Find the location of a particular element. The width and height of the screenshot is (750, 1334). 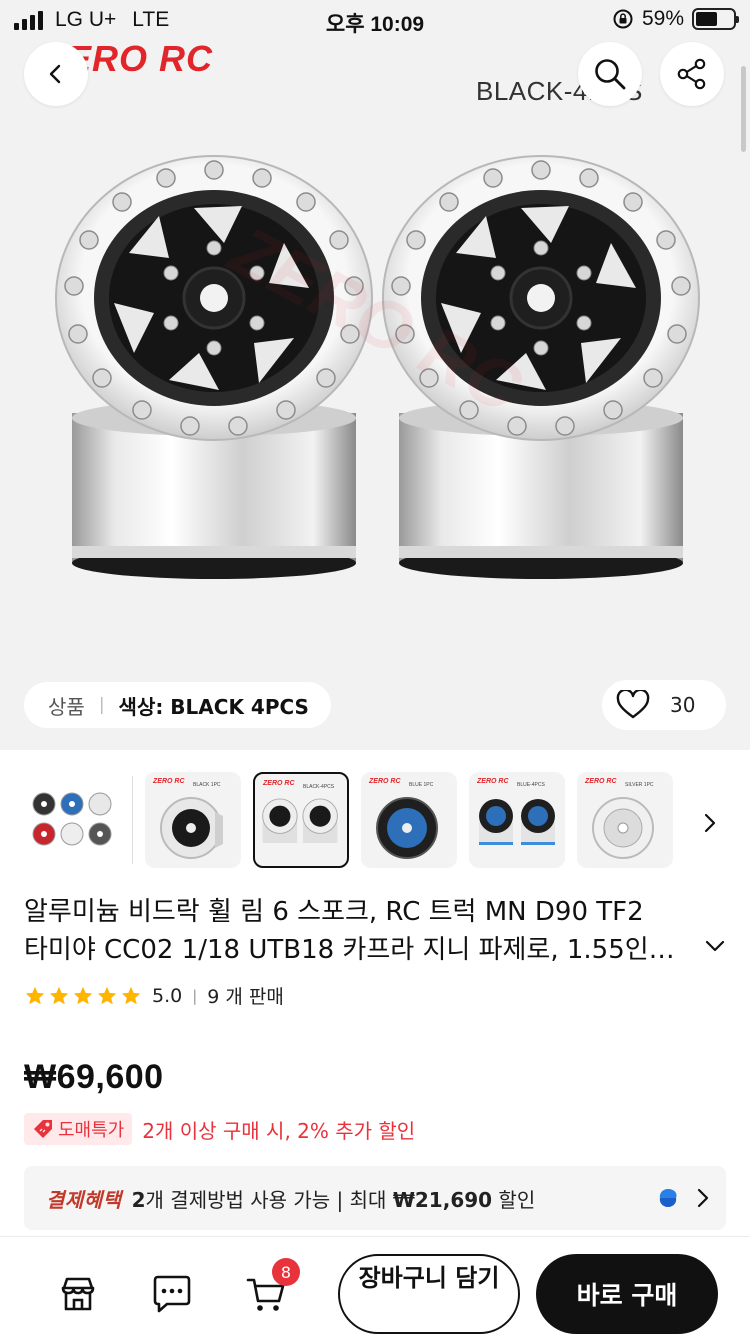

thumbnail-1: ZERO RC BLACK 1PC is located at coordinates (193, 820).